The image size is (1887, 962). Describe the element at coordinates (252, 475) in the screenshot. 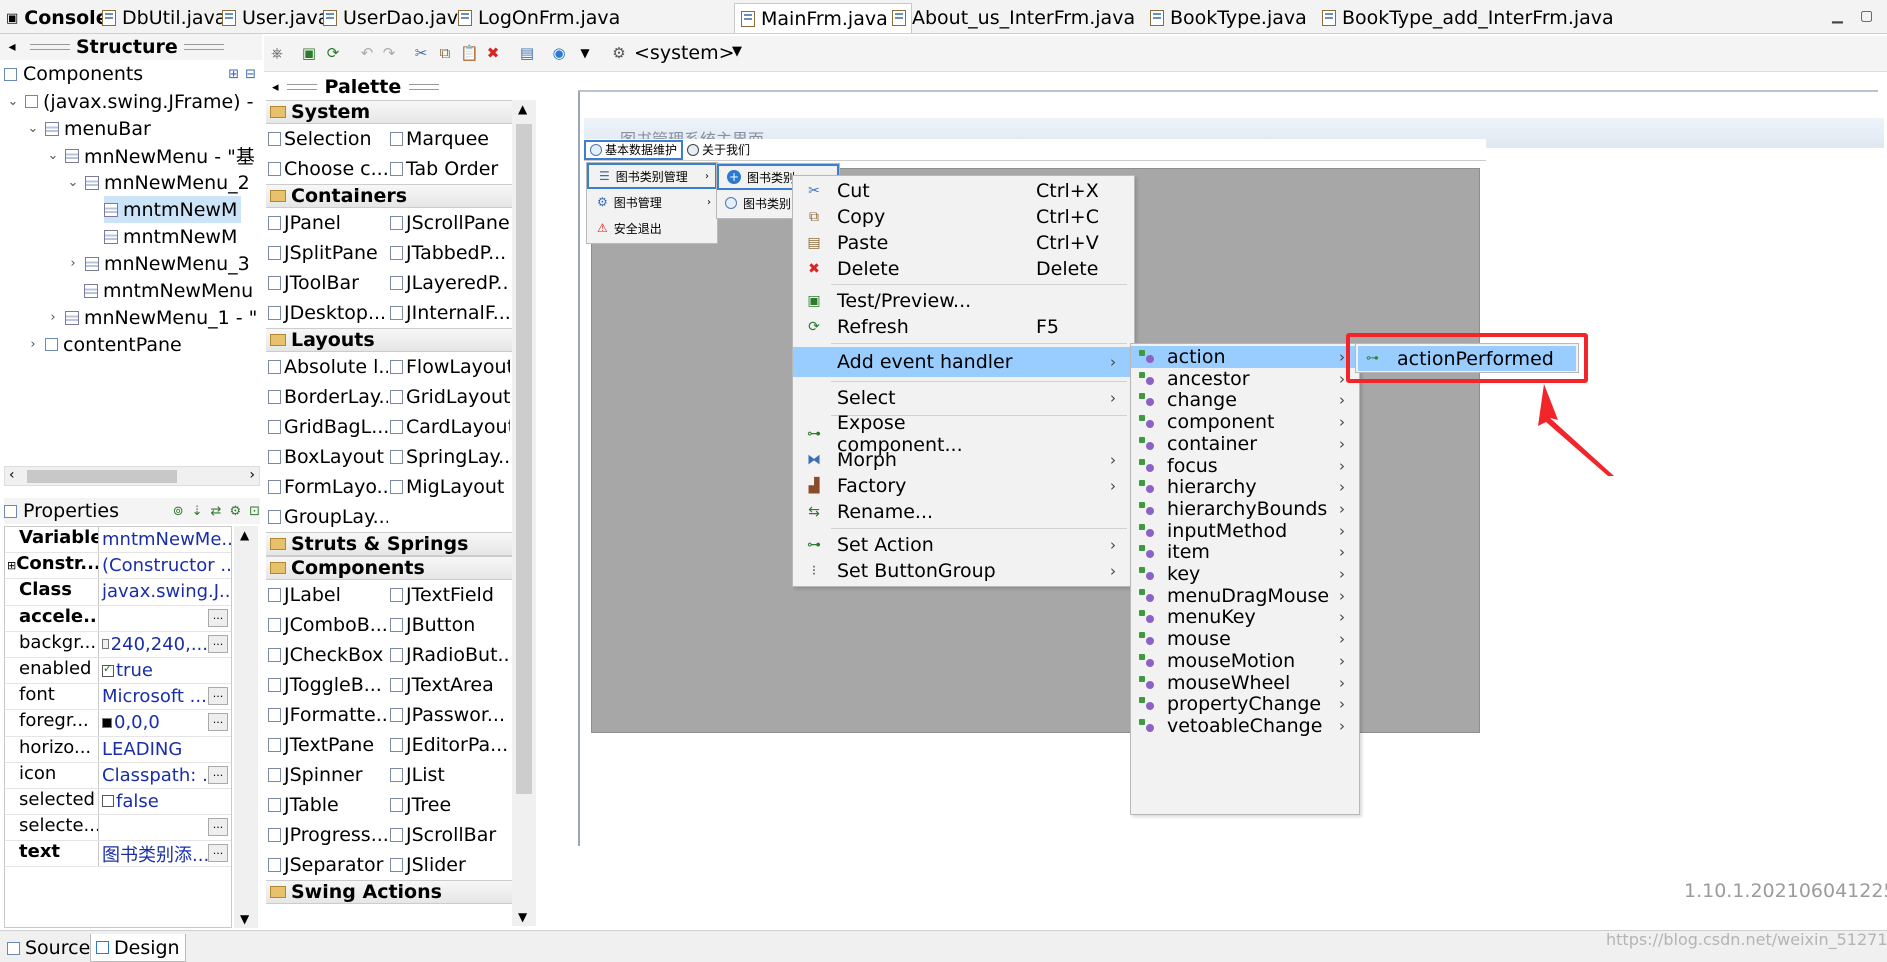

I see `scroll-right-icon: ›` at that location.